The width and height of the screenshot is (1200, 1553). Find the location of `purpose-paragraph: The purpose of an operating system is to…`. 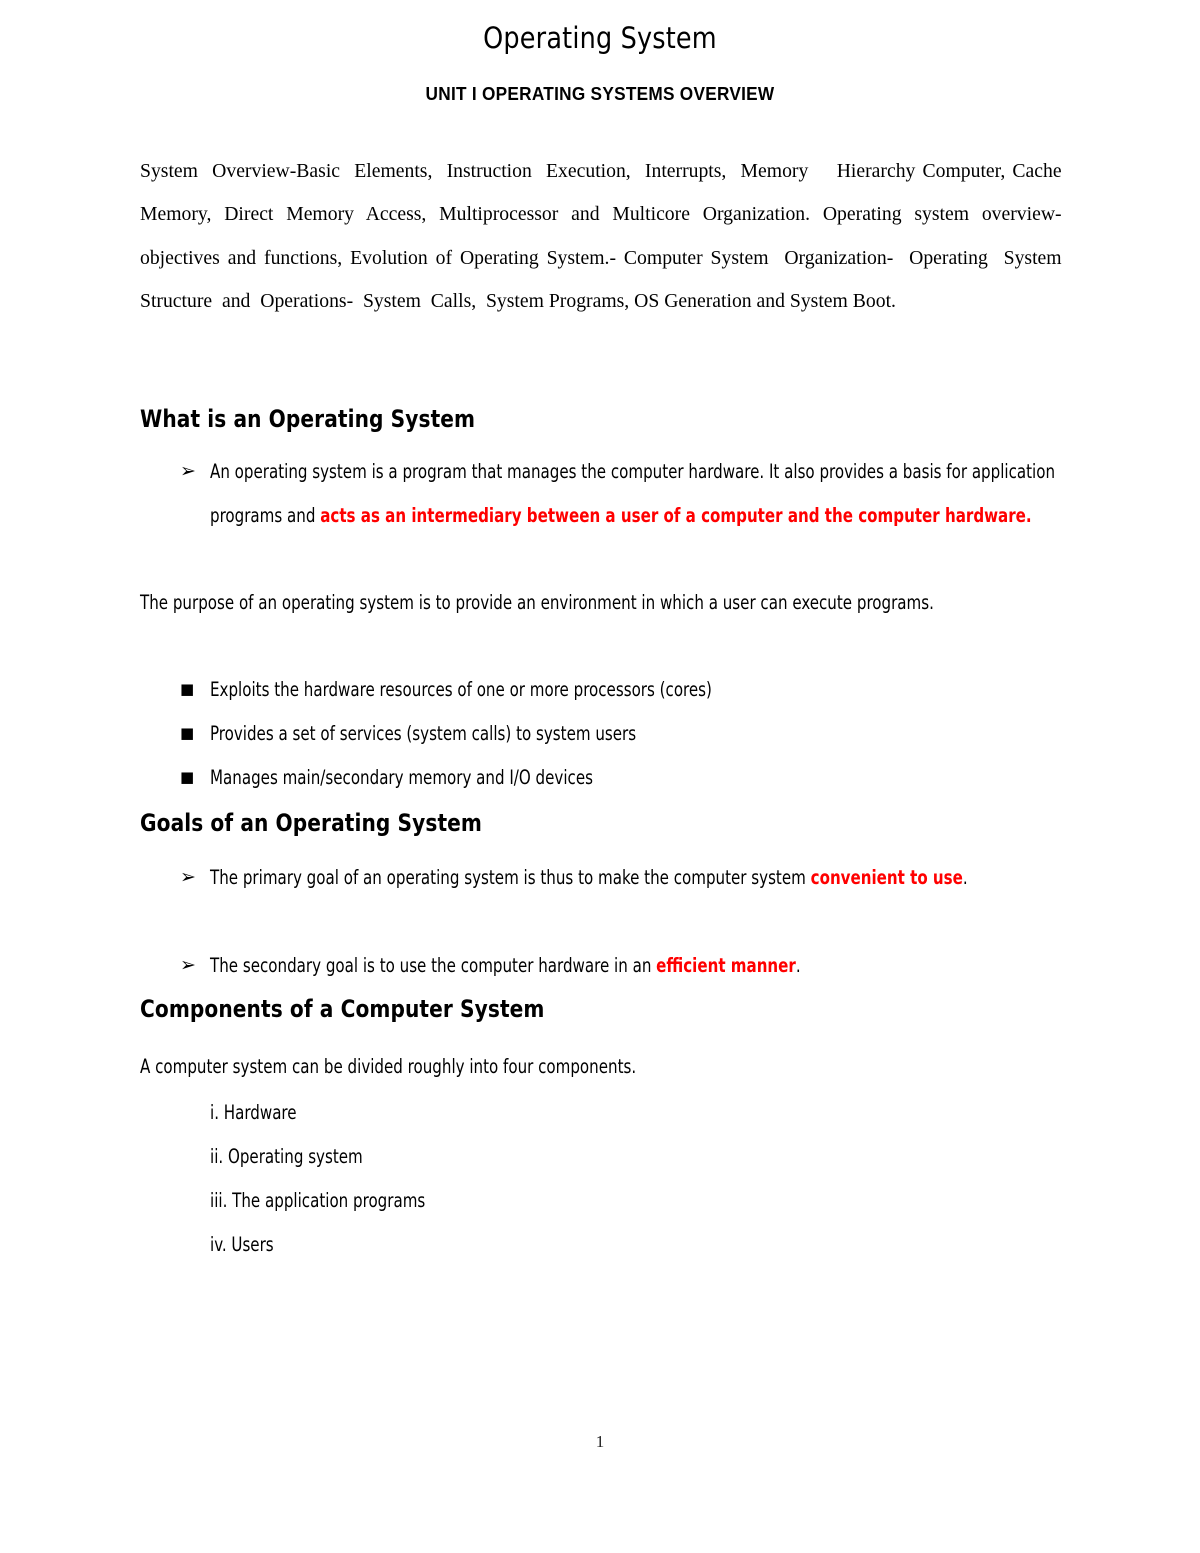

purpose-paragraph: The purpose of an operating system is to… is located at coordinates (537, 602).